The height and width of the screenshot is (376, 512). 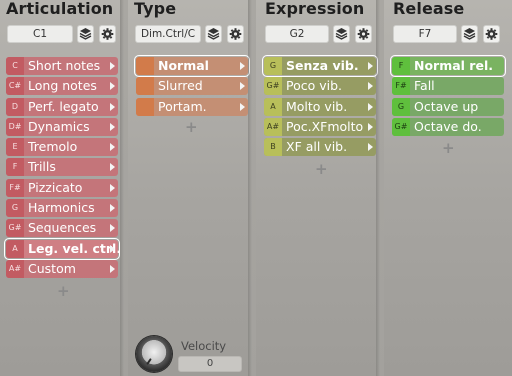 I want to click on type-item-normal: Normal, so click(x=192, y=66).